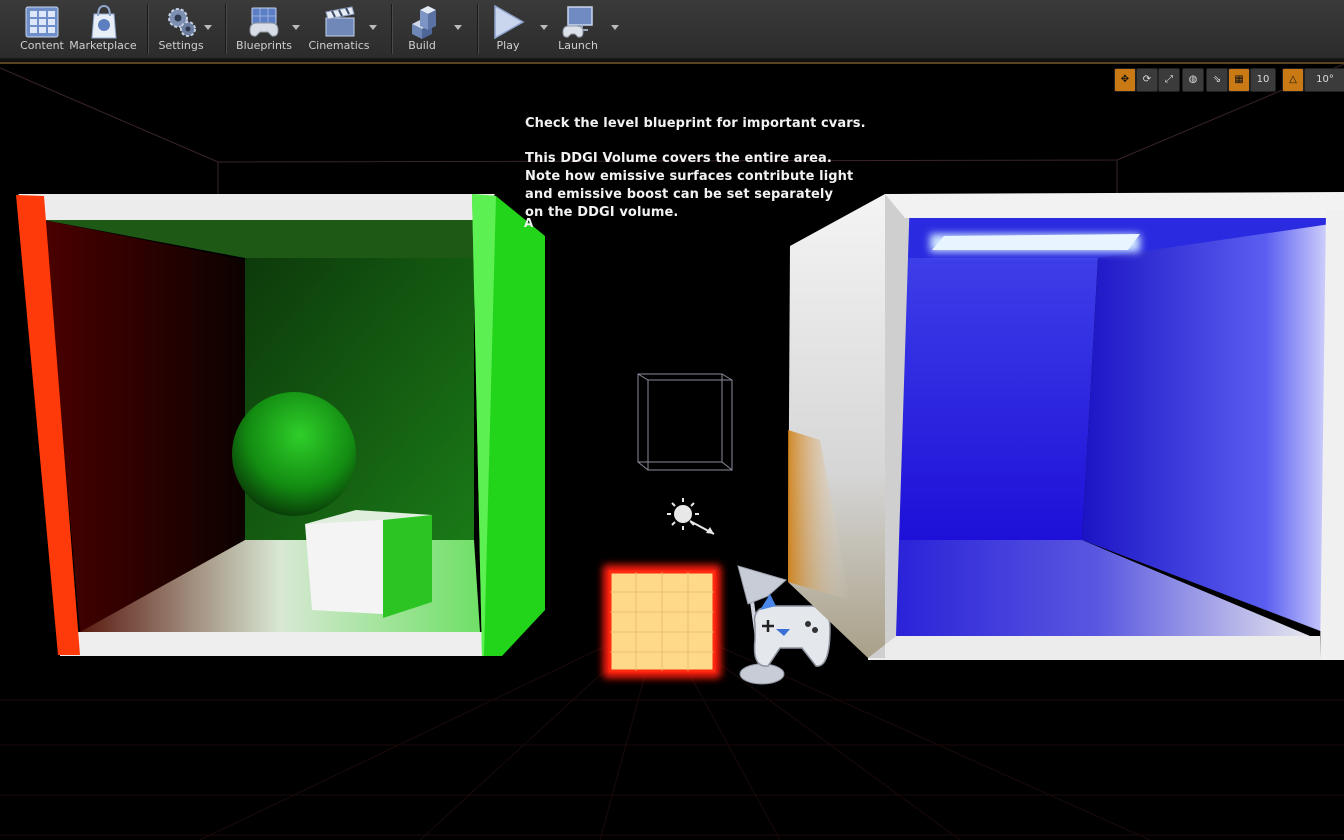 This screenshot has height=840, width=1344. Describe the element at coordinates (679, 194) in the screenshot. I see `overlay-text-line4: and emissive boost can be set separately` at that location.